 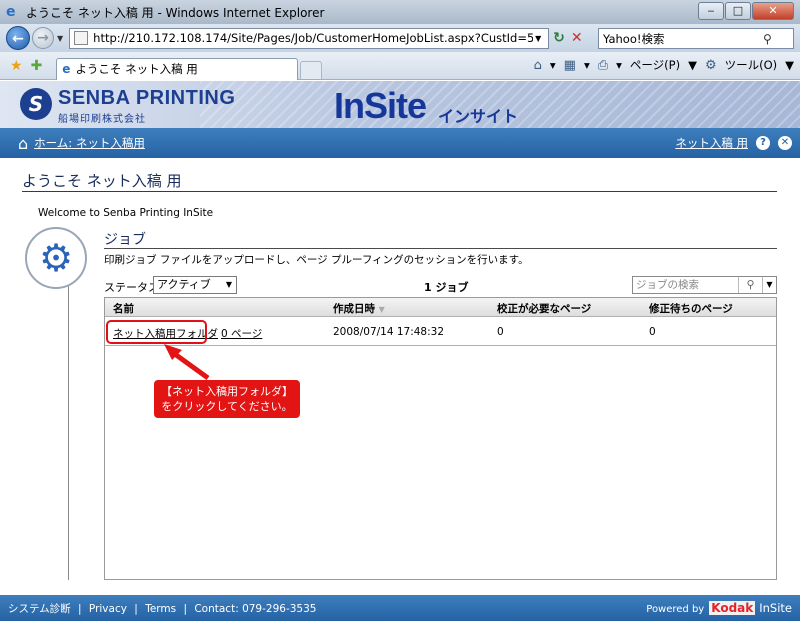 I want to click on home-dropdown-icon: ▾, so click(x=553, y=65).